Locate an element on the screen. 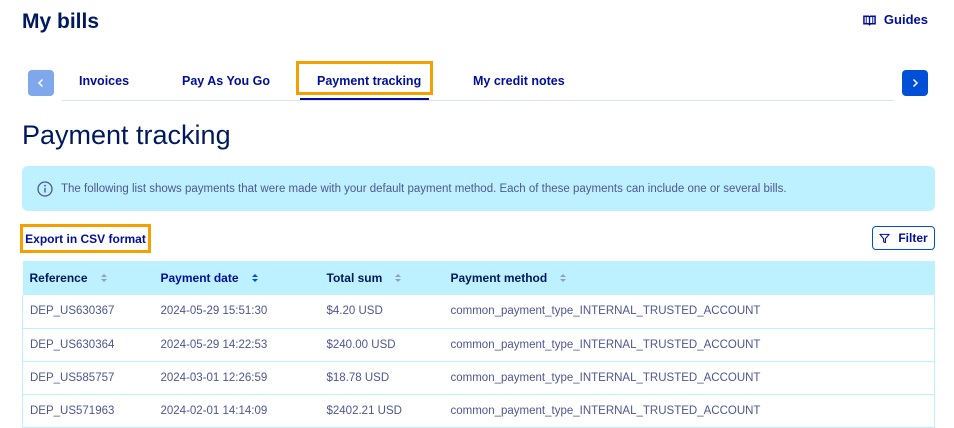 This screenshot has height=428, width=954. cell-payment-date: 2024-05-29 15:51:30 is located at coordinates (243, 312).